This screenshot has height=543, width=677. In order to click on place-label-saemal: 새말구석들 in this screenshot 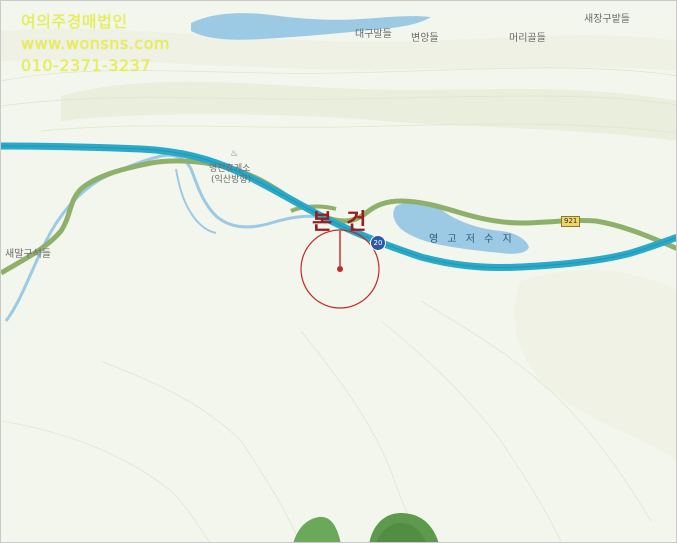, I will do `click(28, 252)`.